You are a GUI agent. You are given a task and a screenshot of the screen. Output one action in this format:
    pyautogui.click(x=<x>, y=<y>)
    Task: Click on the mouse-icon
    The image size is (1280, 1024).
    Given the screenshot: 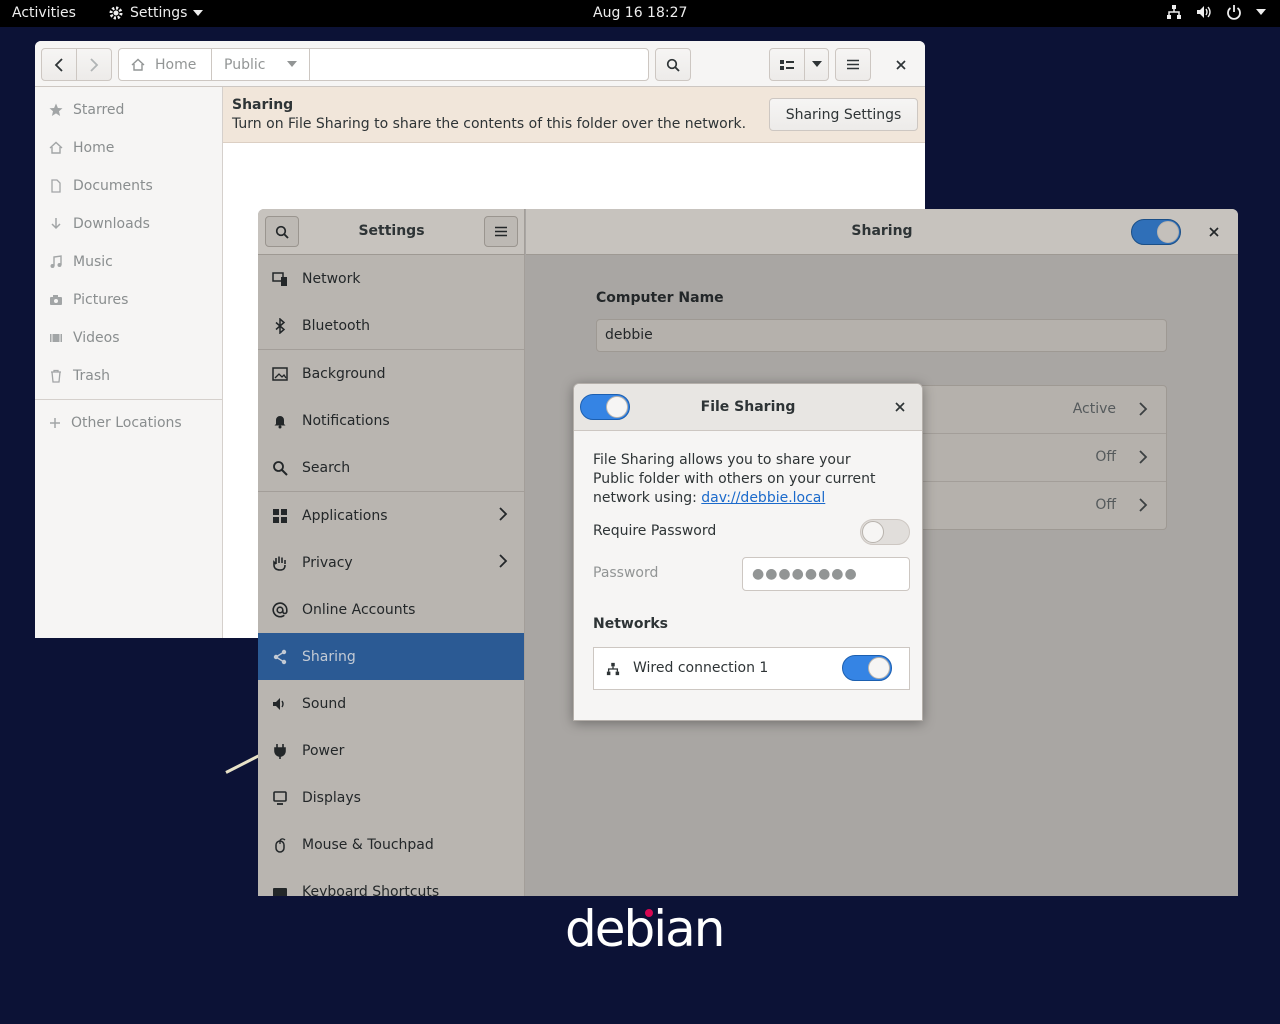 What is the action you would take?
    pyautogui.click(x=280, y=845)
    